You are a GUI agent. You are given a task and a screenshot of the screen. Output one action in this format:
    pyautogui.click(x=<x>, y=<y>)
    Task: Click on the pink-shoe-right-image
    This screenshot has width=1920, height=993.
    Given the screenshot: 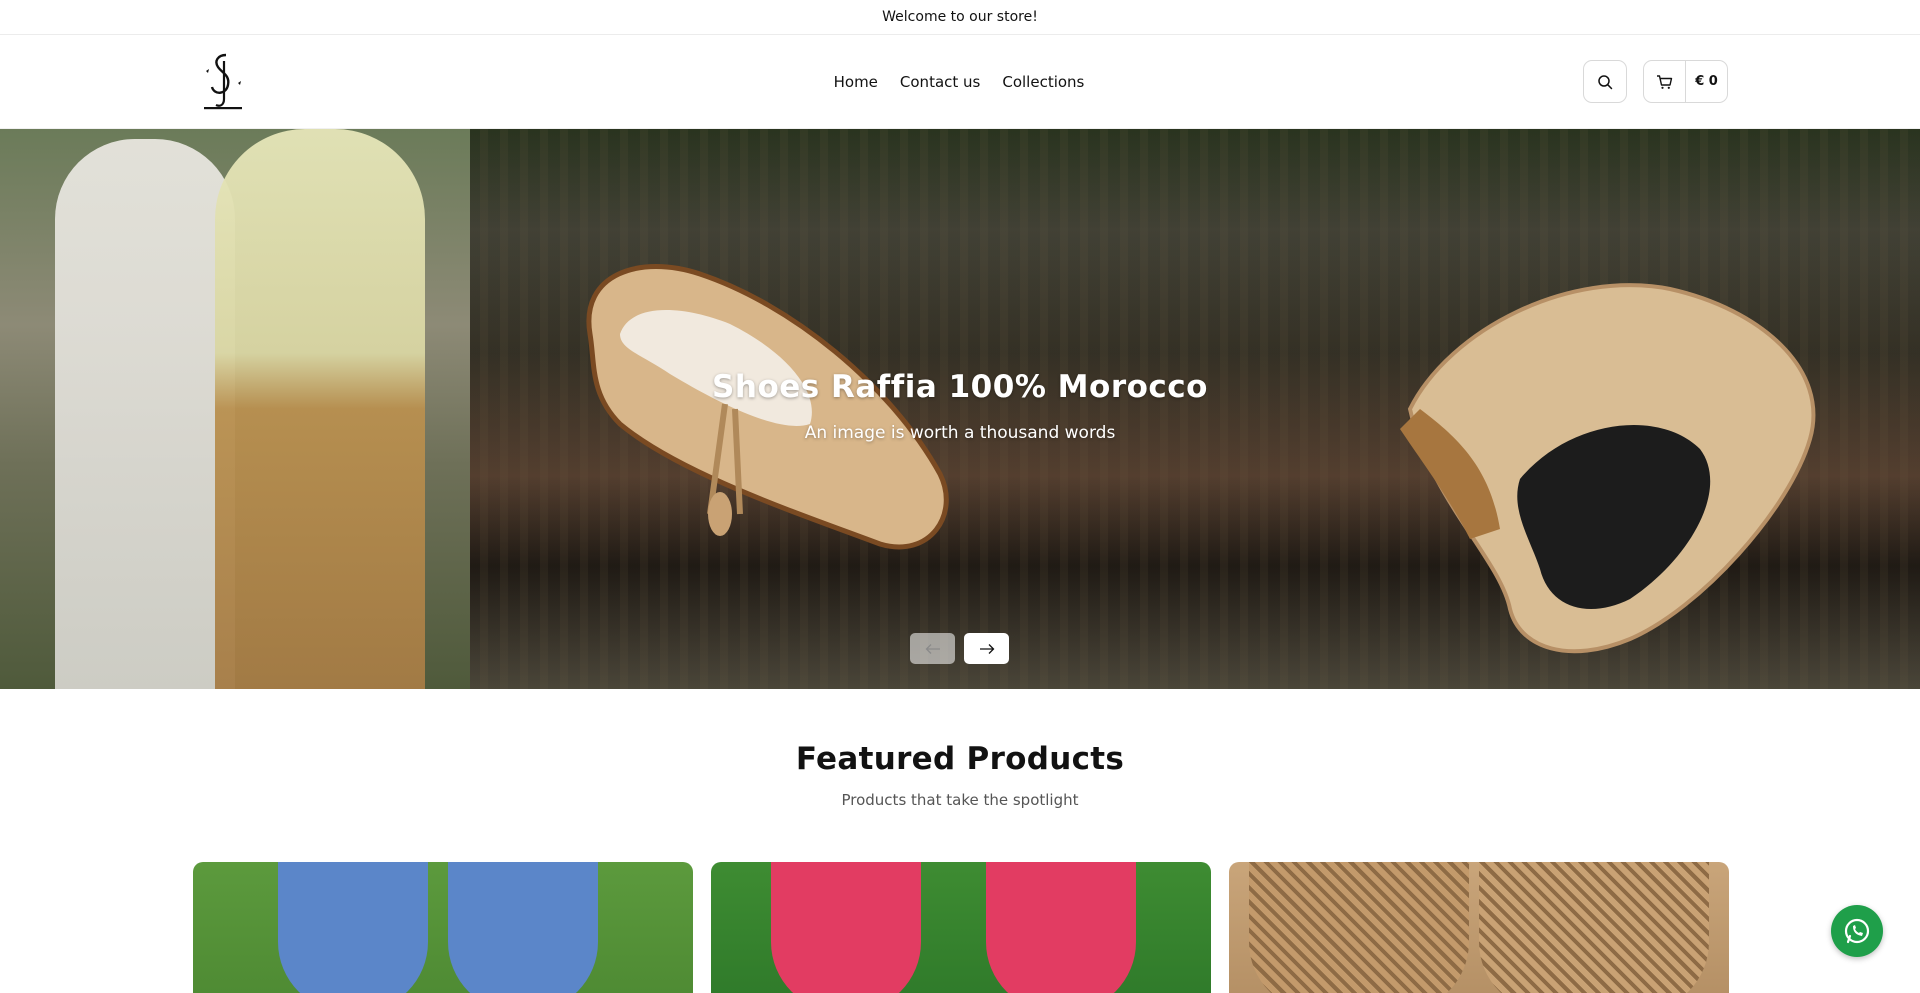 What is the action you would take?
    pyautogui.click(x=1061, y=927)
    